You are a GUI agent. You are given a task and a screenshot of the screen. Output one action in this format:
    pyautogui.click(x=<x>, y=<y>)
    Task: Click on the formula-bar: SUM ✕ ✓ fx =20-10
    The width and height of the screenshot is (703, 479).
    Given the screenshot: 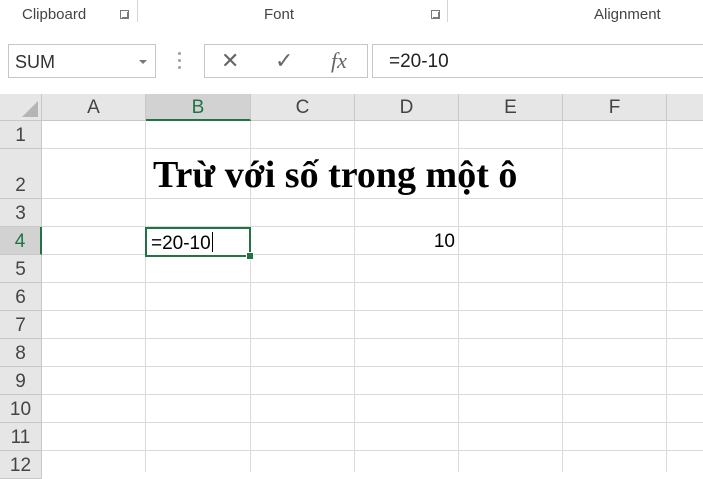 What is the action you would take?
    pyautogui.click(x=351, y=62)
    